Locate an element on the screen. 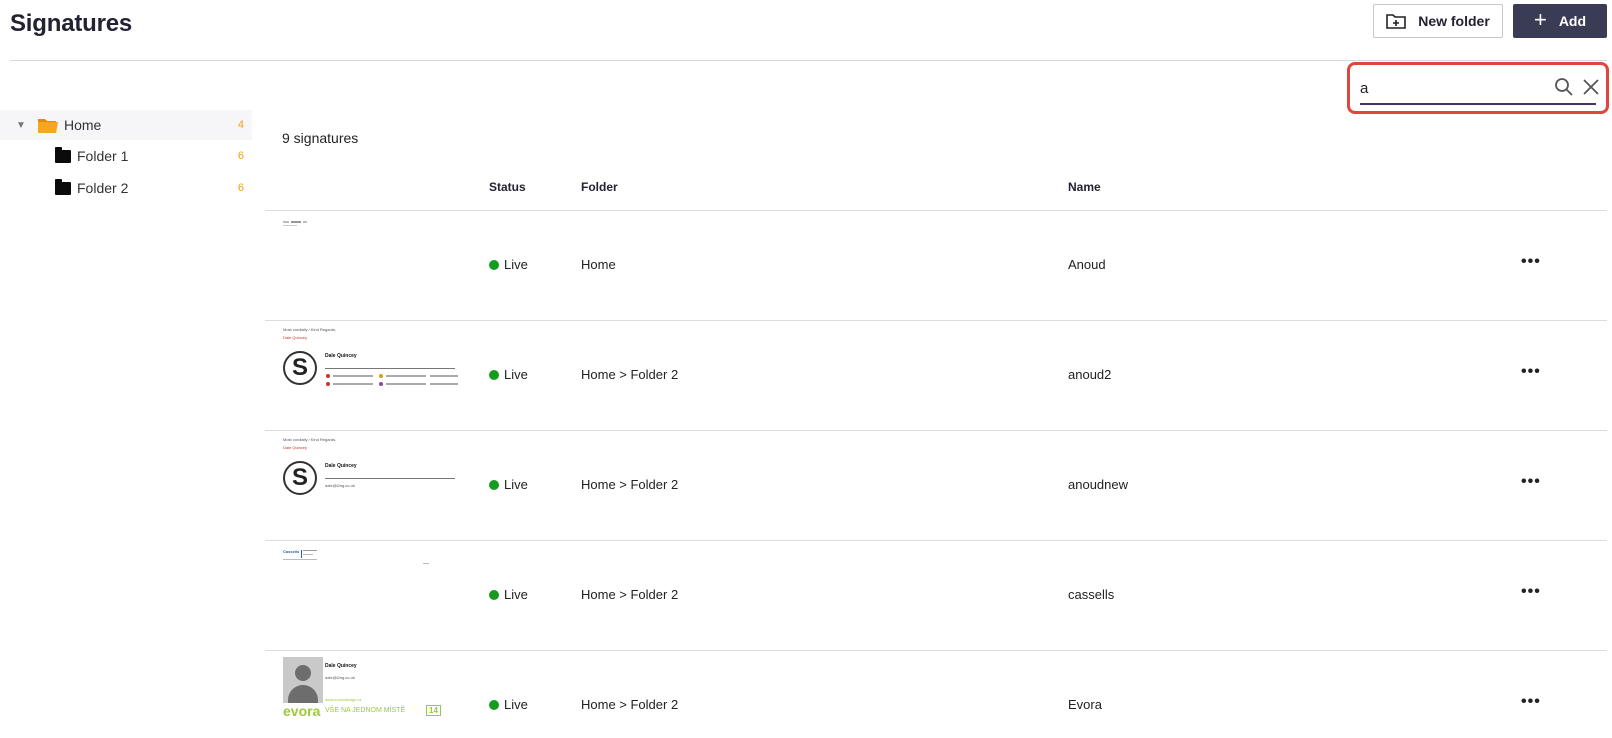 This screenshot has height=738, width=1612. add-button: + Add is located at coordinates (1560, 21).